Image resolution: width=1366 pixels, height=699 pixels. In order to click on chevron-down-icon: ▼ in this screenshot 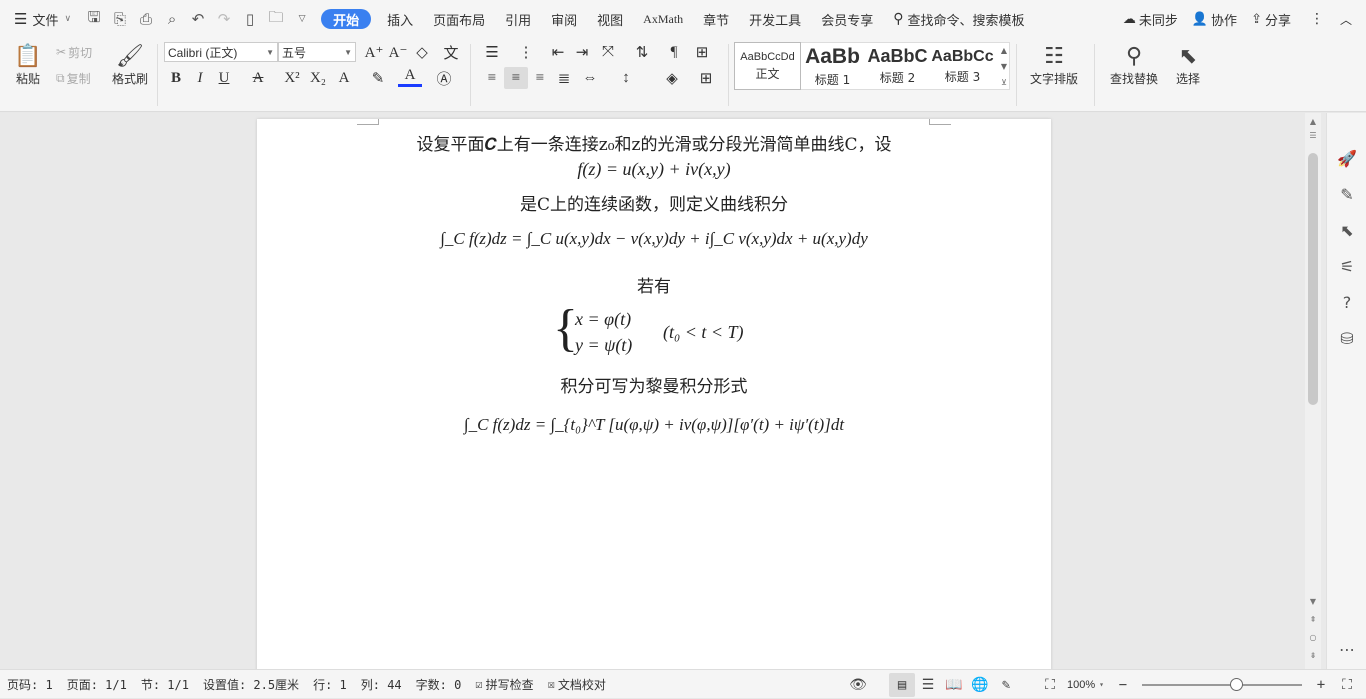, I will do `click(1004, 66)`.